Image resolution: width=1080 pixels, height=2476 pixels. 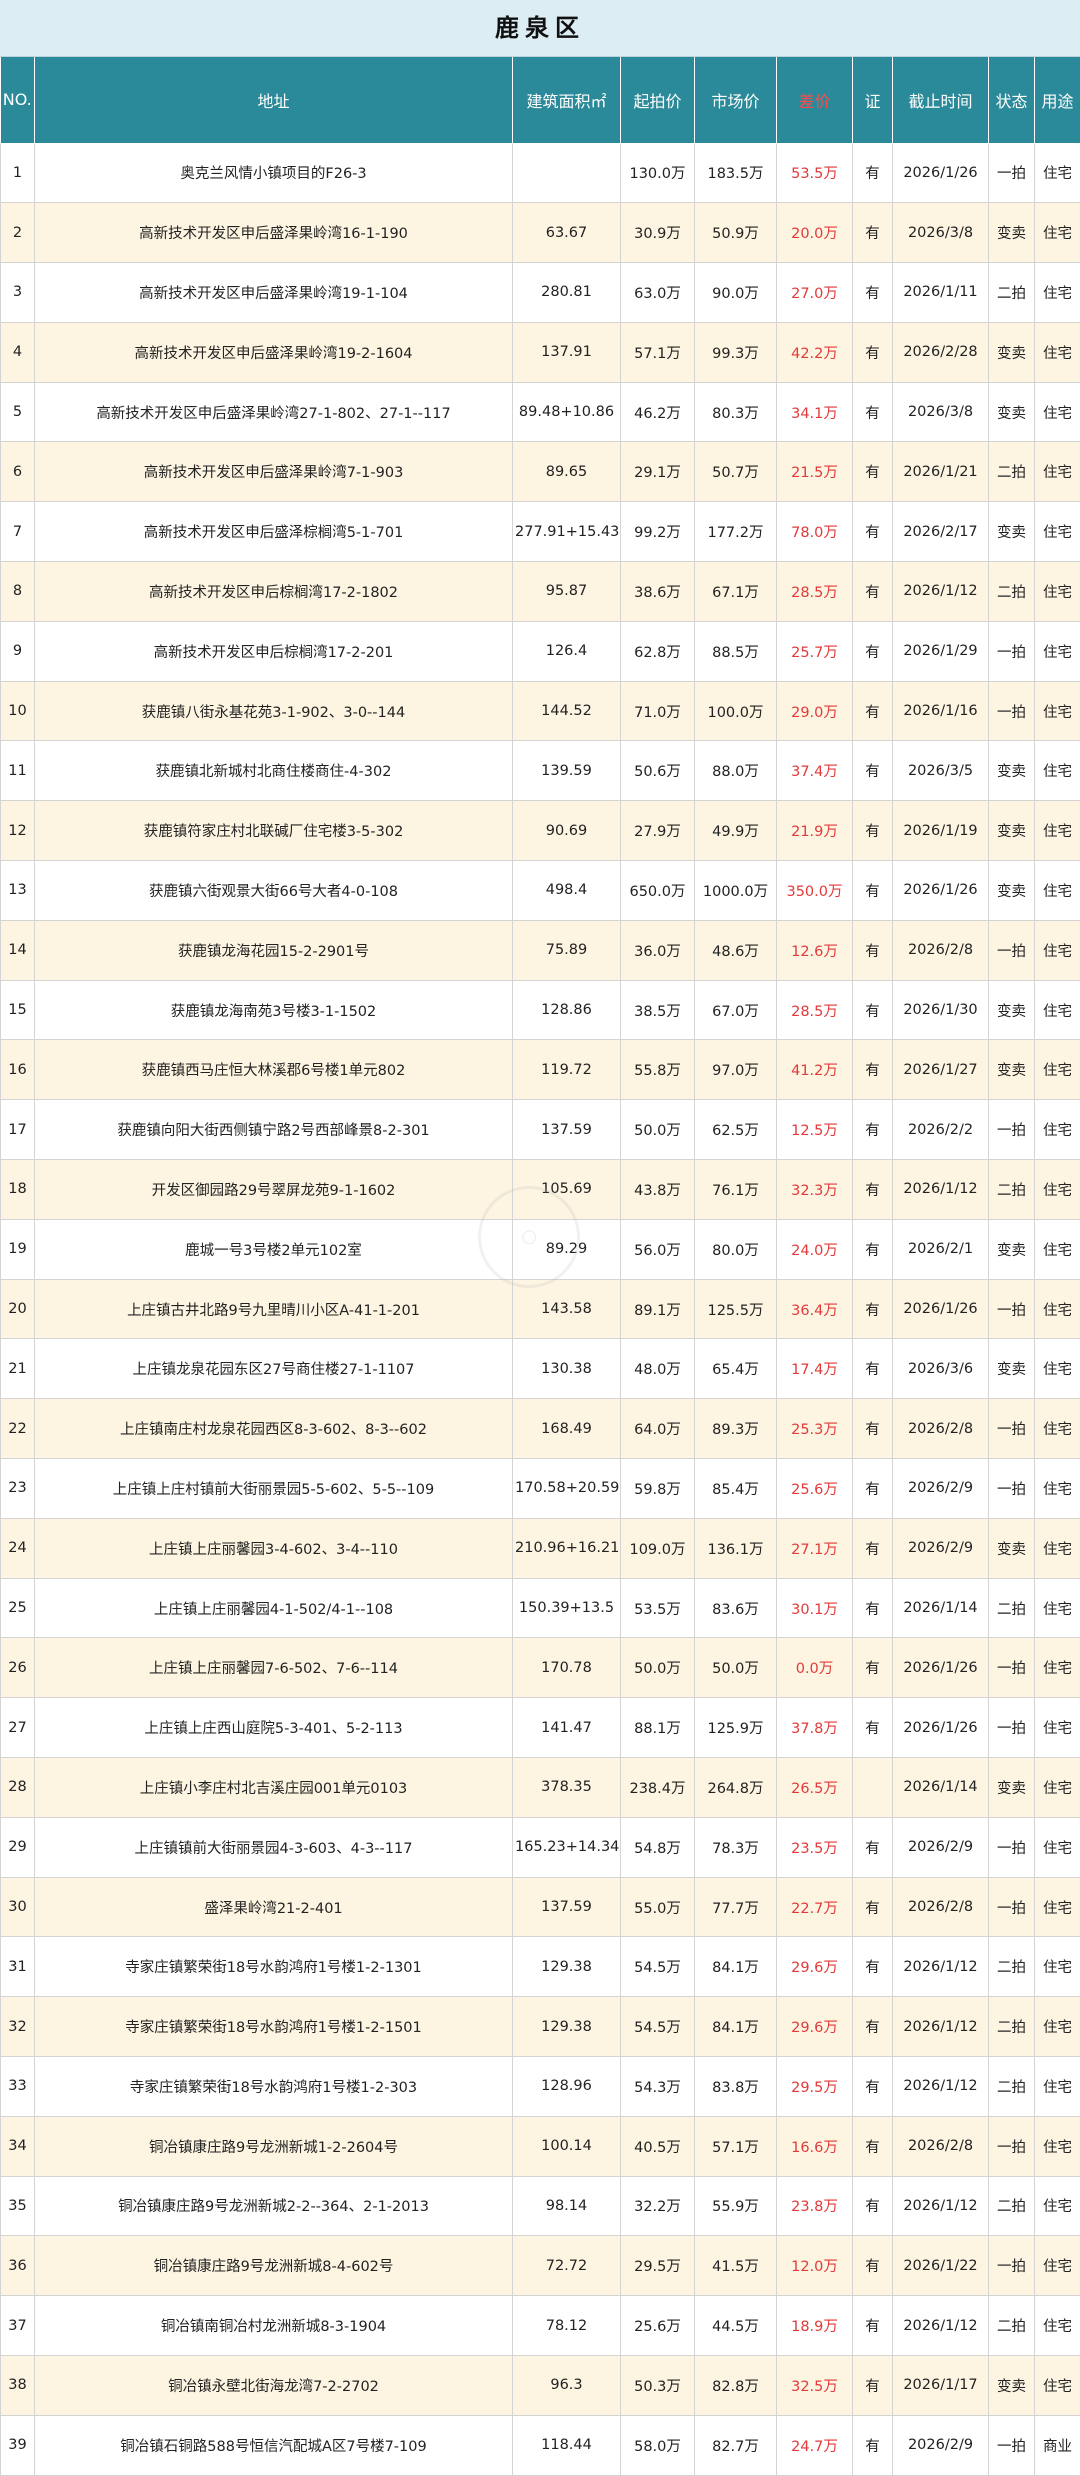 What do you see at coordinates (567, 2206) in the screenshot?
I see `row-area: 98.14` at bounding box center [567, 2206].